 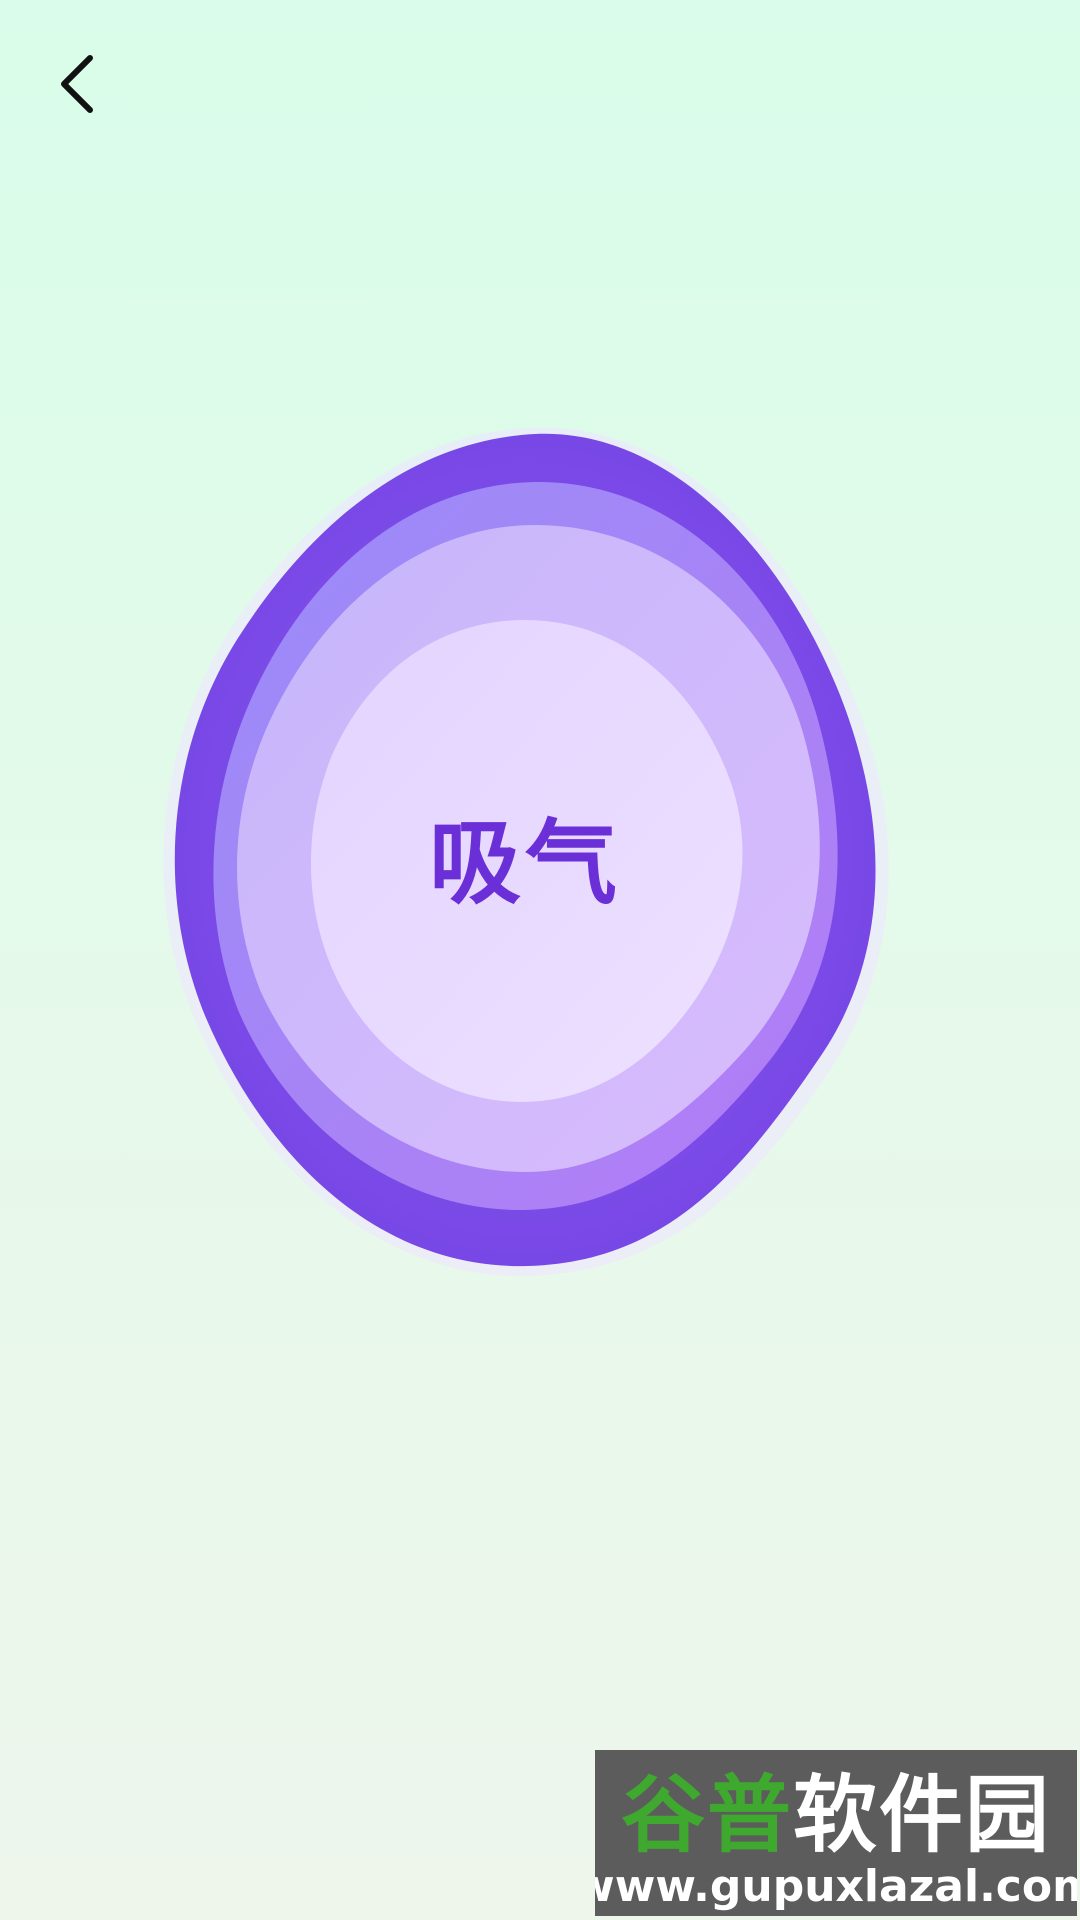 I want to click on watermark-title-part2: 软件园, so click(x=922, y=1814).